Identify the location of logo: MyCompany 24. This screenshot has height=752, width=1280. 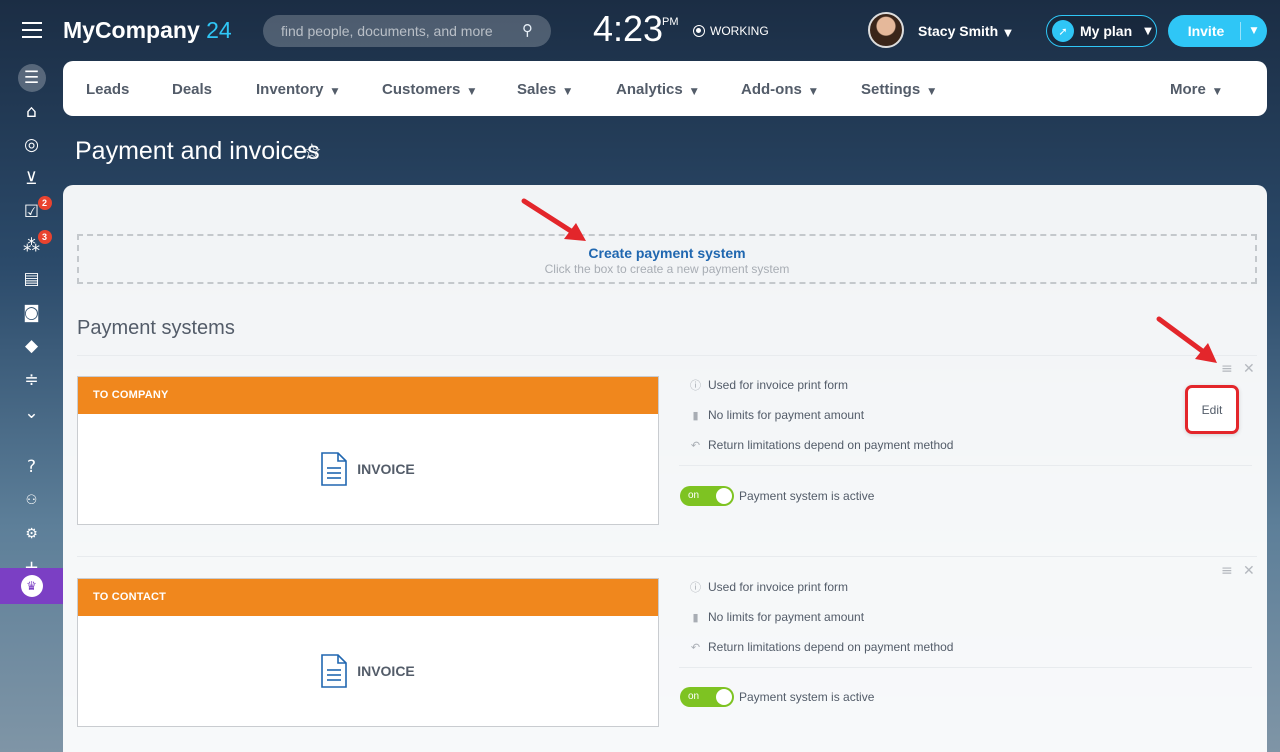
(147, 30).